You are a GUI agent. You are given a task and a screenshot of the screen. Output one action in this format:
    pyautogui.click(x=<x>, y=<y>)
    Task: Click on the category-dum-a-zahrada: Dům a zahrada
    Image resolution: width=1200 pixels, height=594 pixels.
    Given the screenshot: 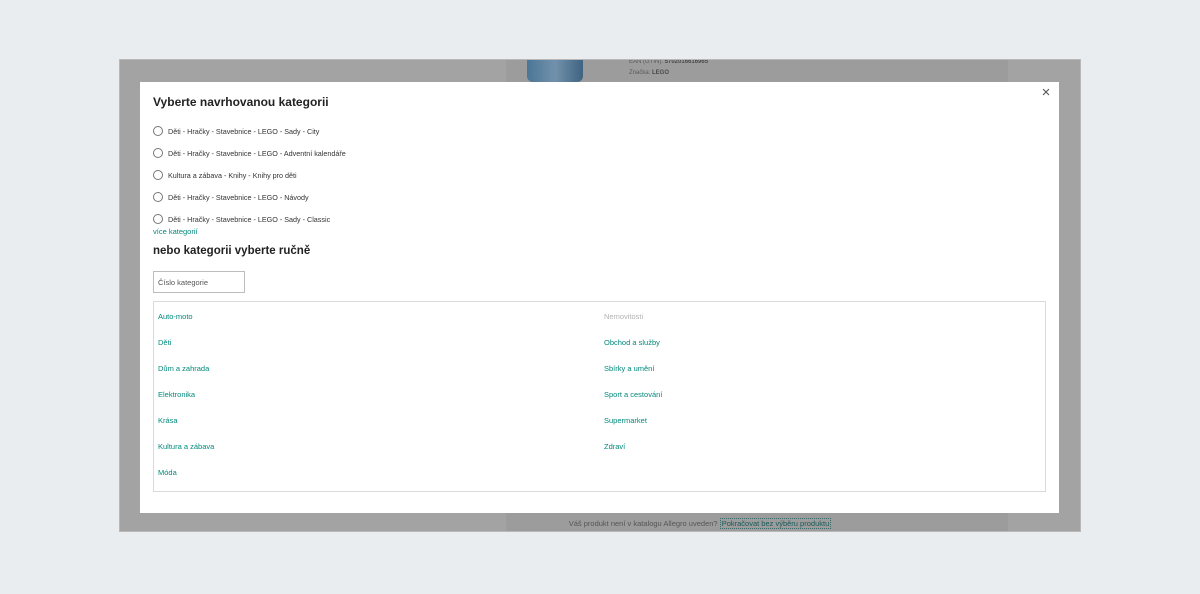 What is the action you would take?
    pyautogui.click(x=186, y=377)
    